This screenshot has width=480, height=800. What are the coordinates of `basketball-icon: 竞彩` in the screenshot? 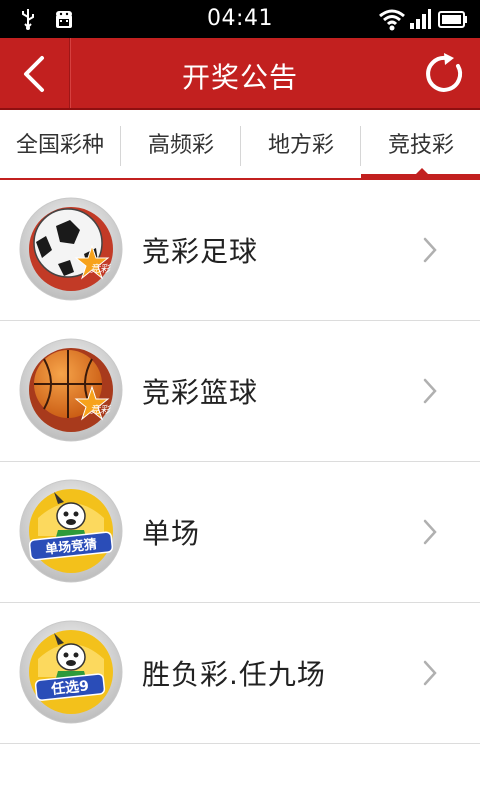 It's located at (71, 390).